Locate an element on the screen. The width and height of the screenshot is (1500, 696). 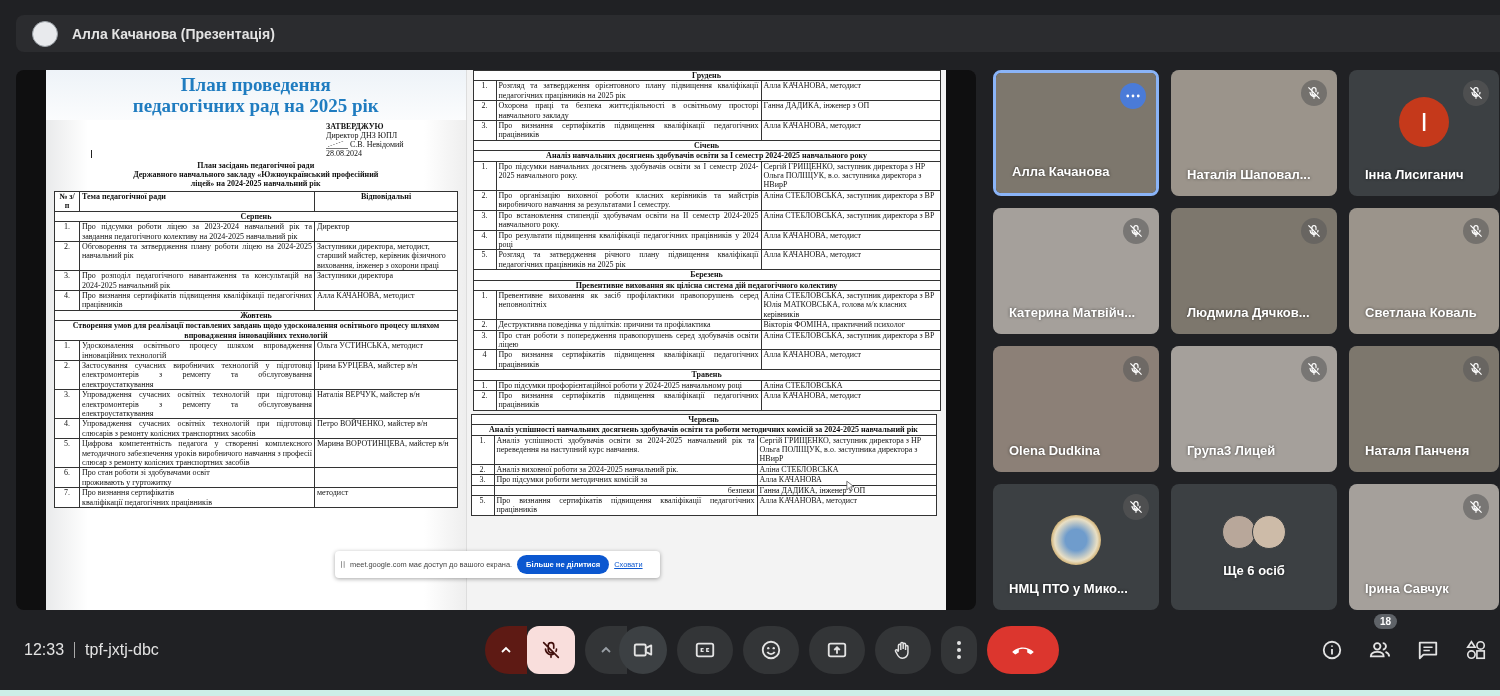
table-cell: Про результати підвищення кваліфікації педагогічних працівників у 2024 році is located at coordinates (629, 240).